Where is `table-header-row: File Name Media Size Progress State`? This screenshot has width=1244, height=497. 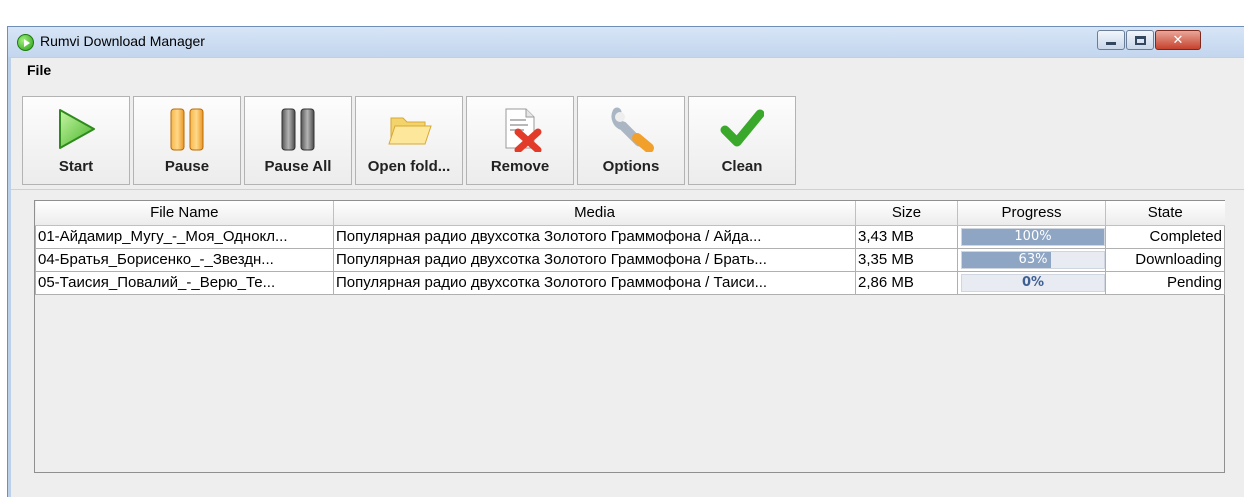
table-header-row: File Name Media Size Progress State is located at coordinates (630, 213).